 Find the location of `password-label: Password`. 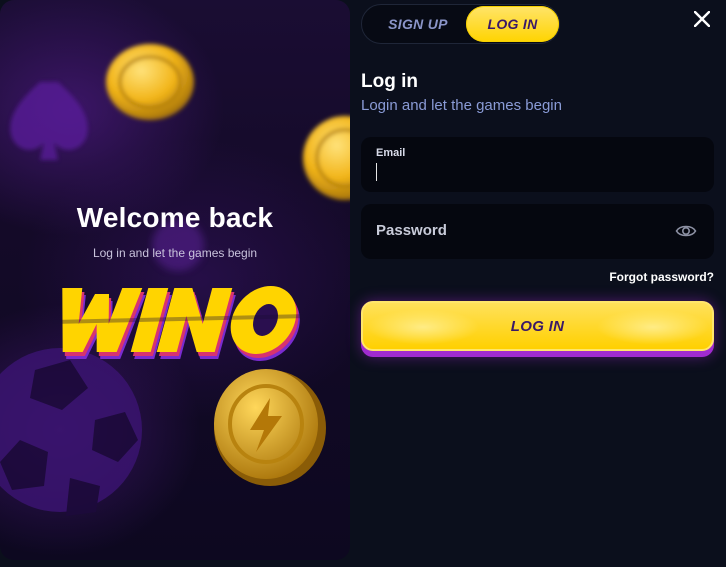

password-label: Password is located at coordinates (411, 230).